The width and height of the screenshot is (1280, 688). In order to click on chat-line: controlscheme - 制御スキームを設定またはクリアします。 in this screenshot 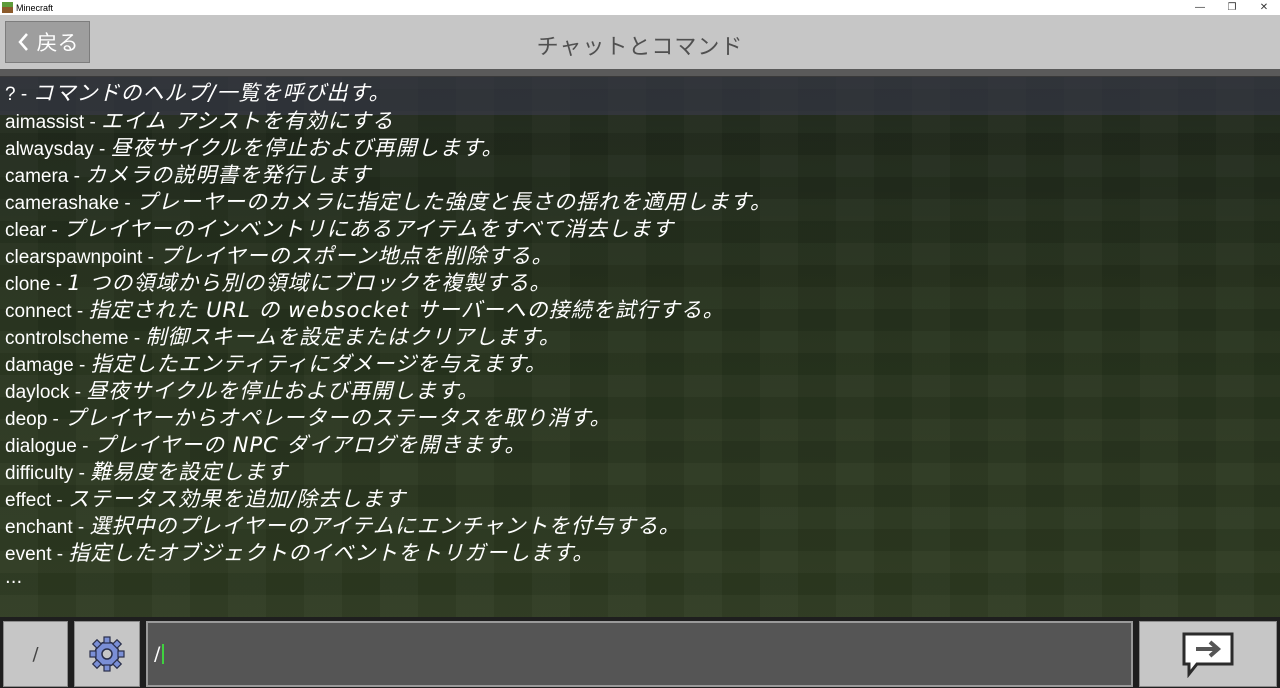, I will do `click(640, 337)`.